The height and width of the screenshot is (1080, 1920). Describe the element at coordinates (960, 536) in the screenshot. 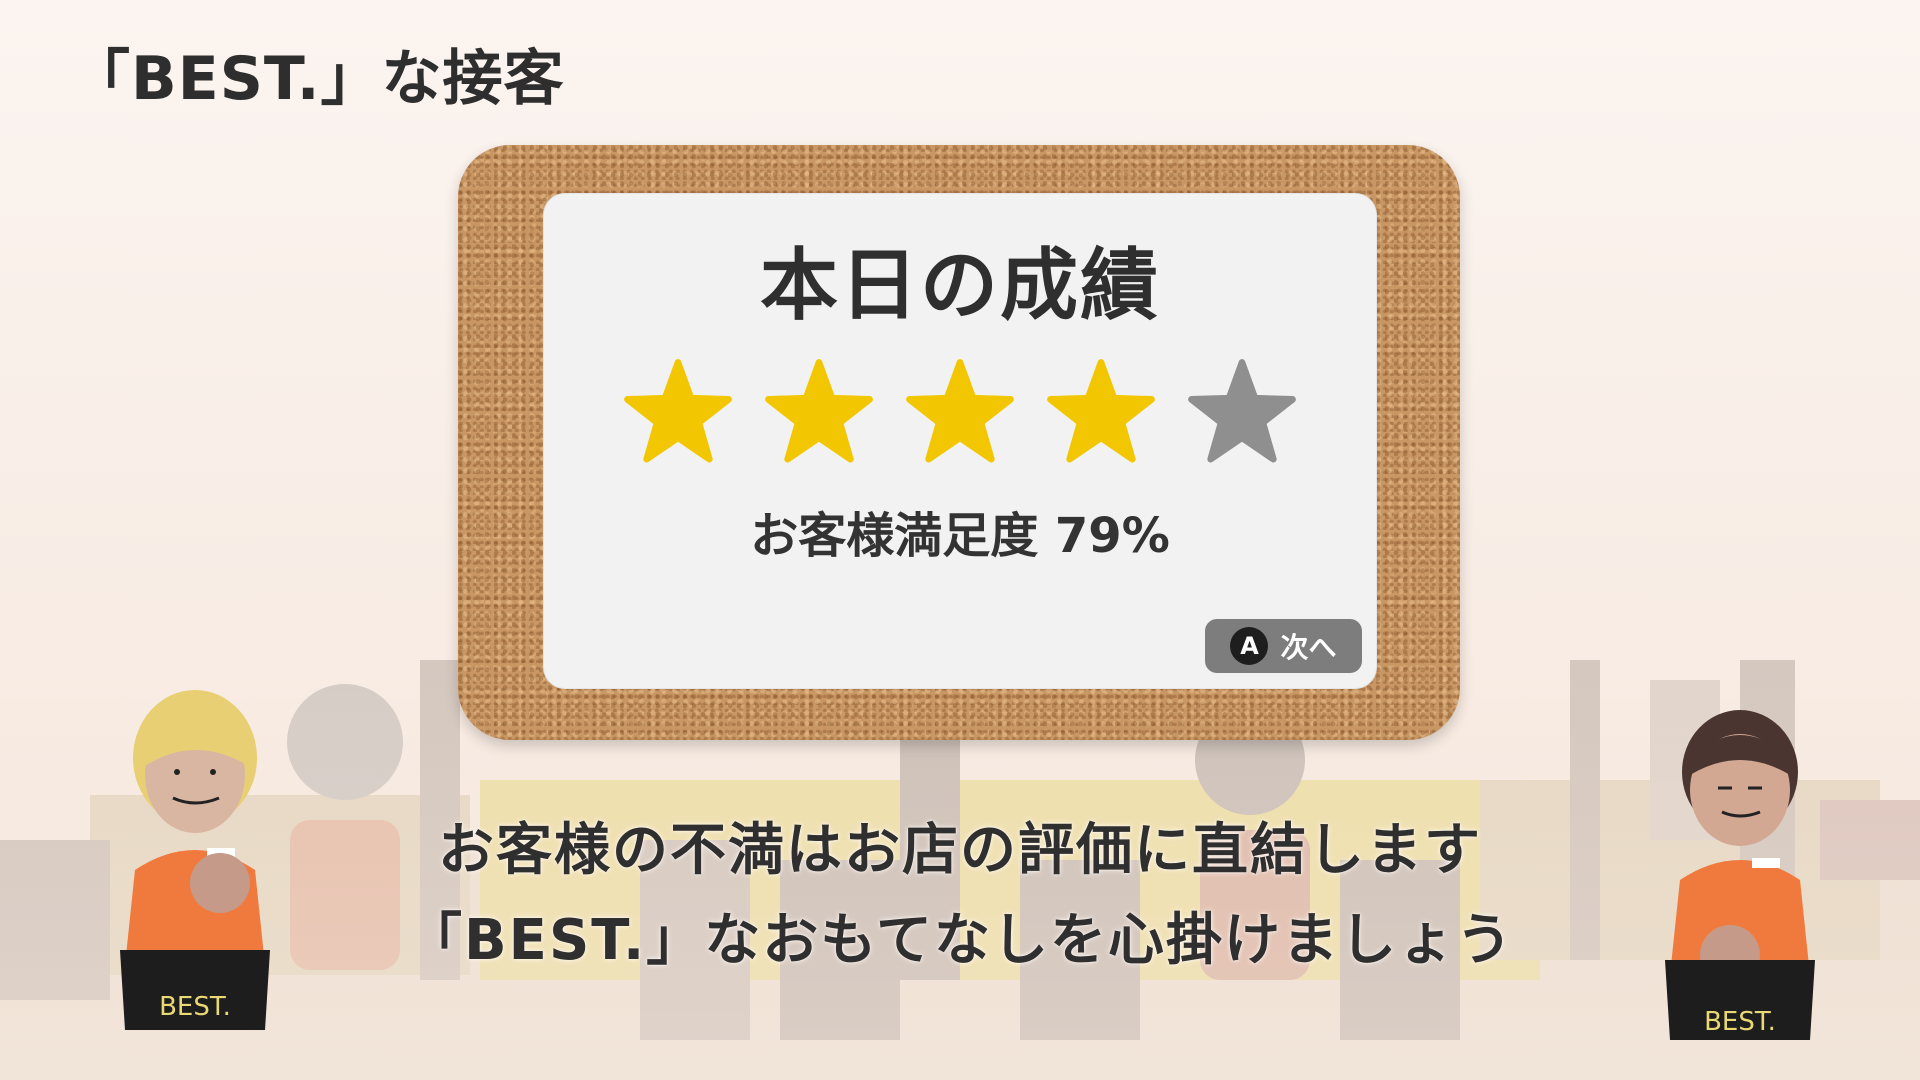

I see `satisfaction-text: お客様満足度 79%` at that location.